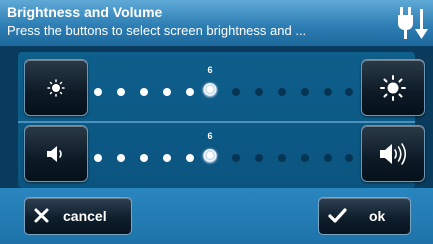 The width and height of the screenshot is (433, 244). I want to click on brightness-increase-button, so click(393, 87).